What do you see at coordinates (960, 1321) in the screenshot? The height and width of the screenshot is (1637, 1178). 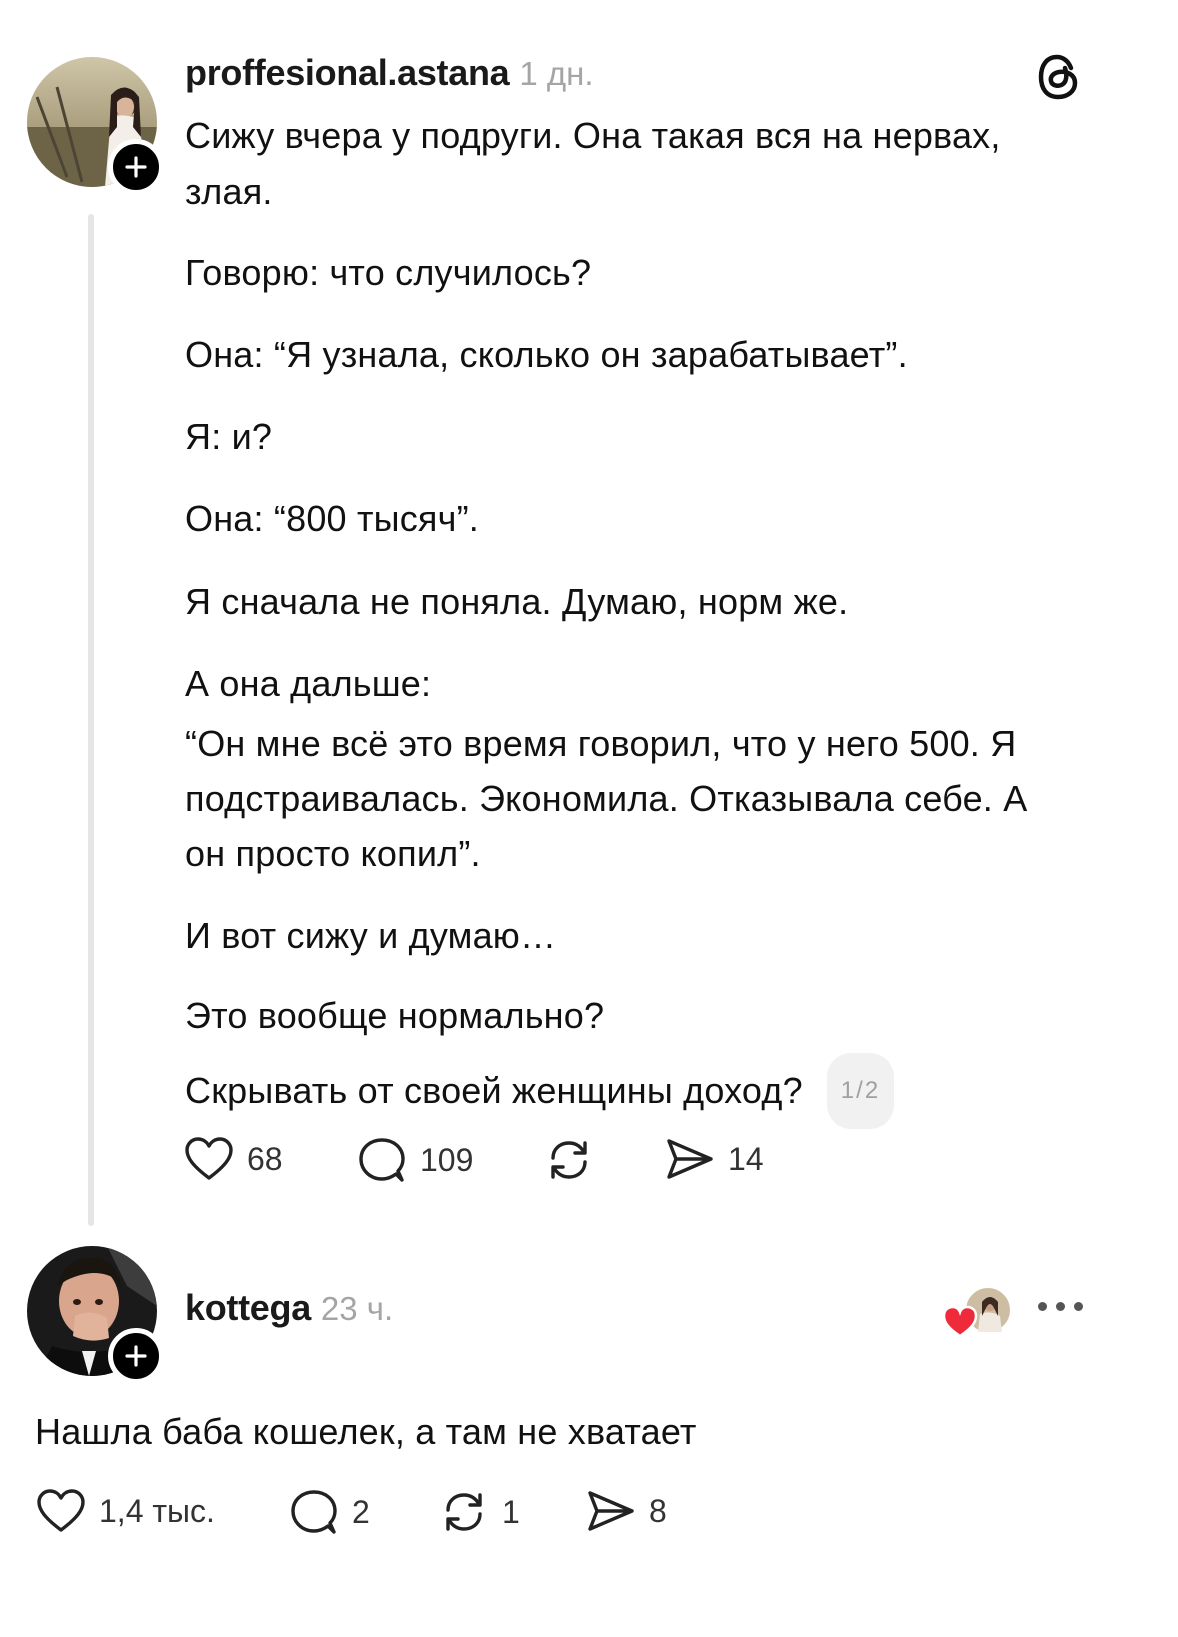 I see `heart-filled-icon` at bounding box center [960, 1321].